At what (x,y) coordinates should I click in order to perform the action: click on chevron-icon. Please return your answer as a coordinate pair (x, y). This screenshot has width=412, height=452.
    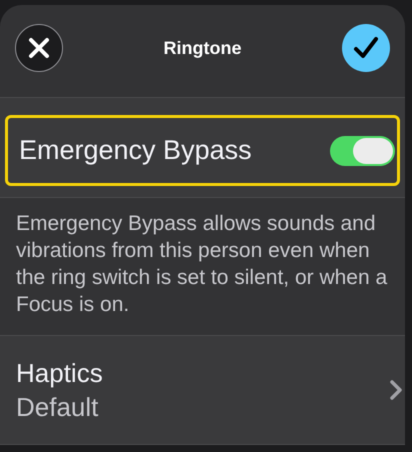
    Looking at the image, I should click on (396, 390).